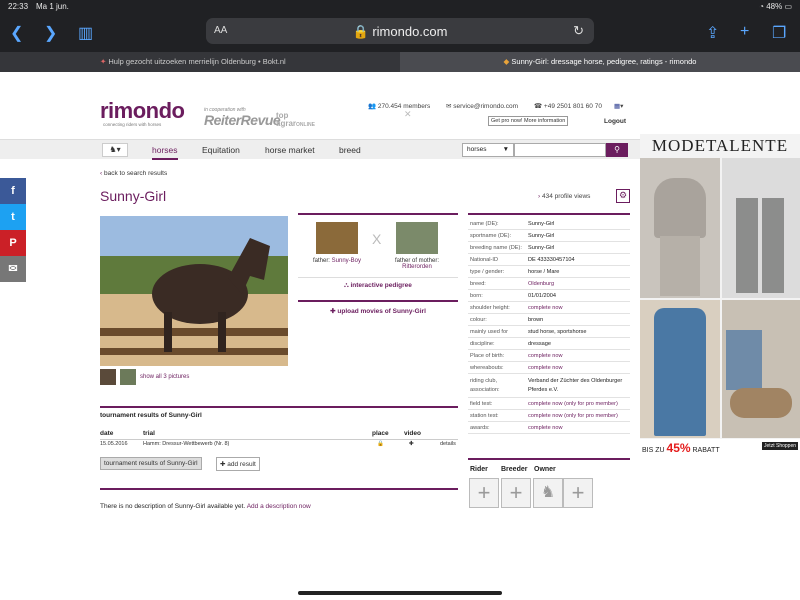 The width and height of the screenshot is (800, 600). I want to click on address-bar: AA 🔒 rimondo.com ↻, so click(400, 31).